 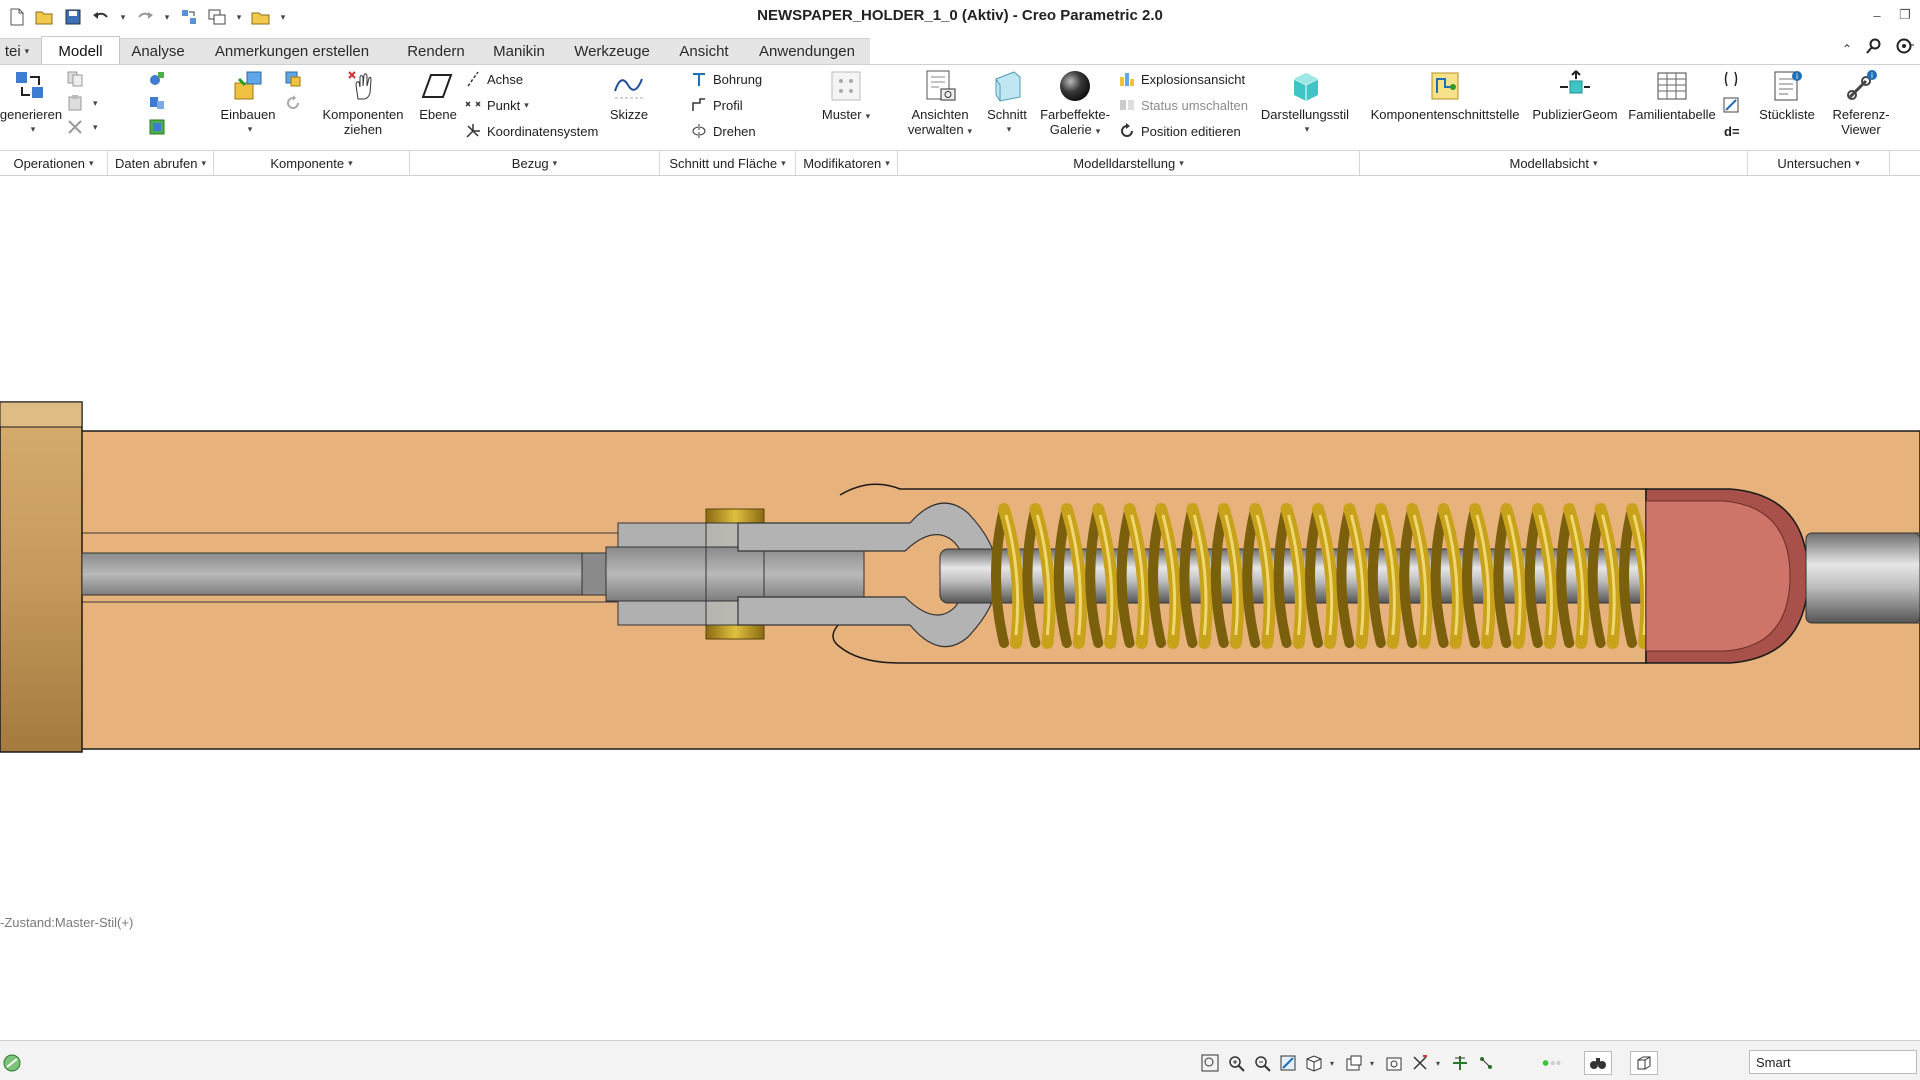 What do you see at coordinates (940, 104) in the screenshot?
I see `manage-views-button: Ansichten verwalten ▾` at bounding box center [940, 104].